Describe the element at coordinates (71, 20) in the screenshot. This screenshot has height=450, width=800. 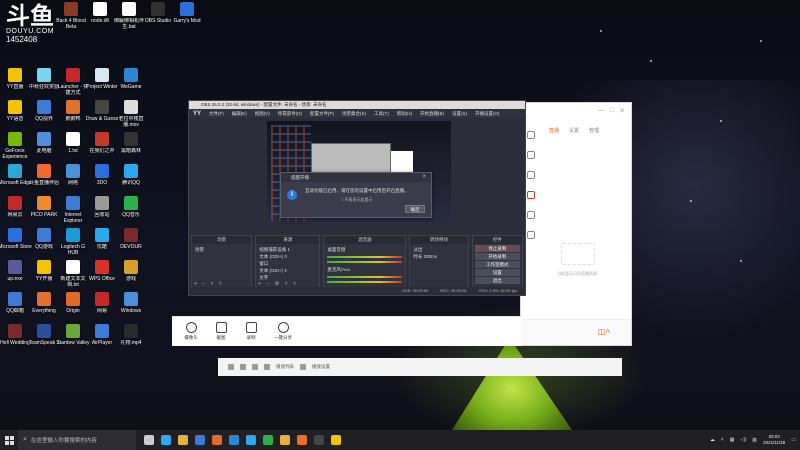
I see `desktop-icon: Back 4 Blood Beta` at that location.